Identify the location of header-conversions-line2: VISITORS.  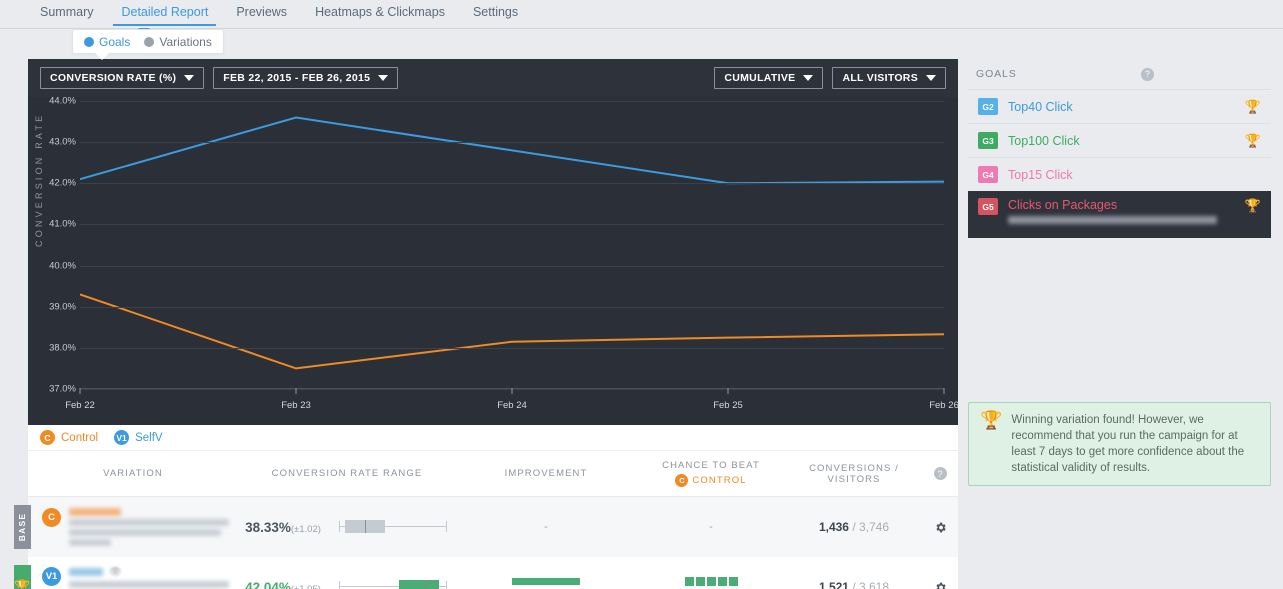
(854, 479).